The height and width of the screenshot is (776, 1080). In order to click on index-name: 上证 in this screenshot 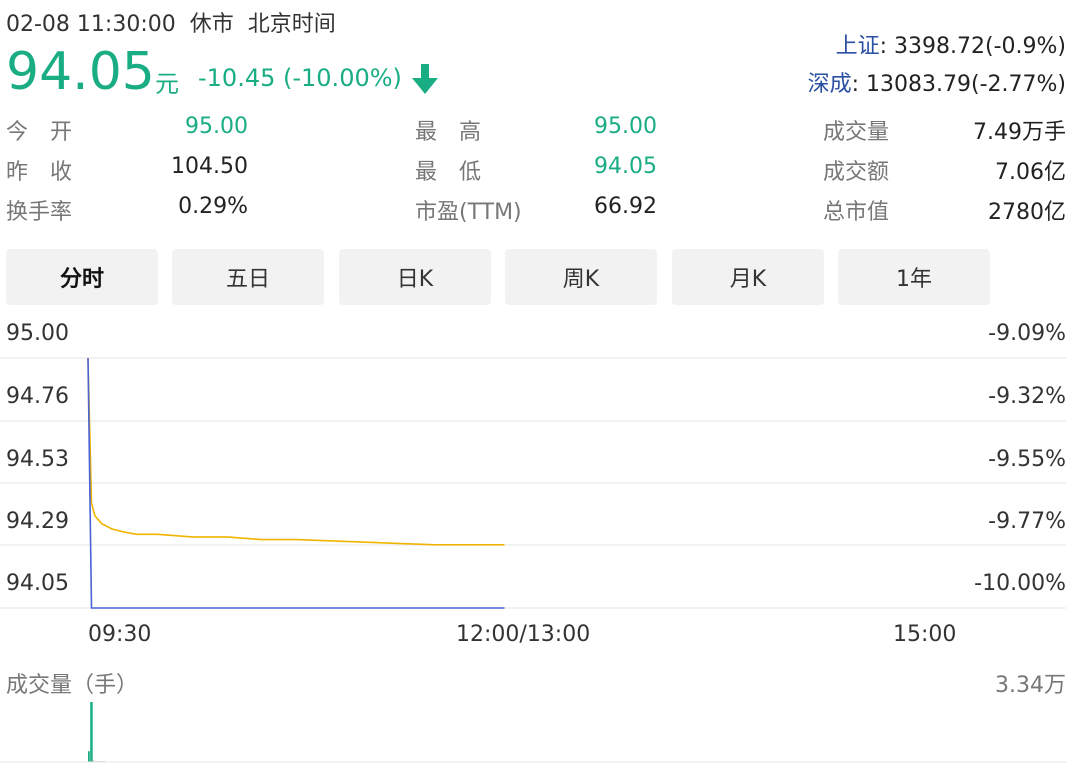, I will do `click(857, 46)`.